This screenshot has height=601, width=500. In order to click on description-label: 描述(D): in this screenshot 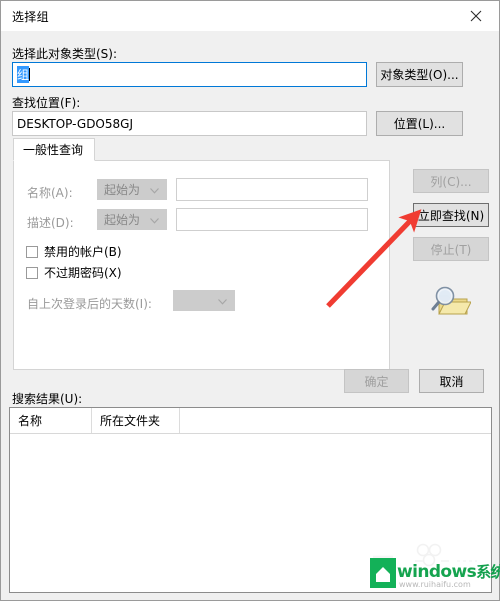, I will do `click(50, 223)`.